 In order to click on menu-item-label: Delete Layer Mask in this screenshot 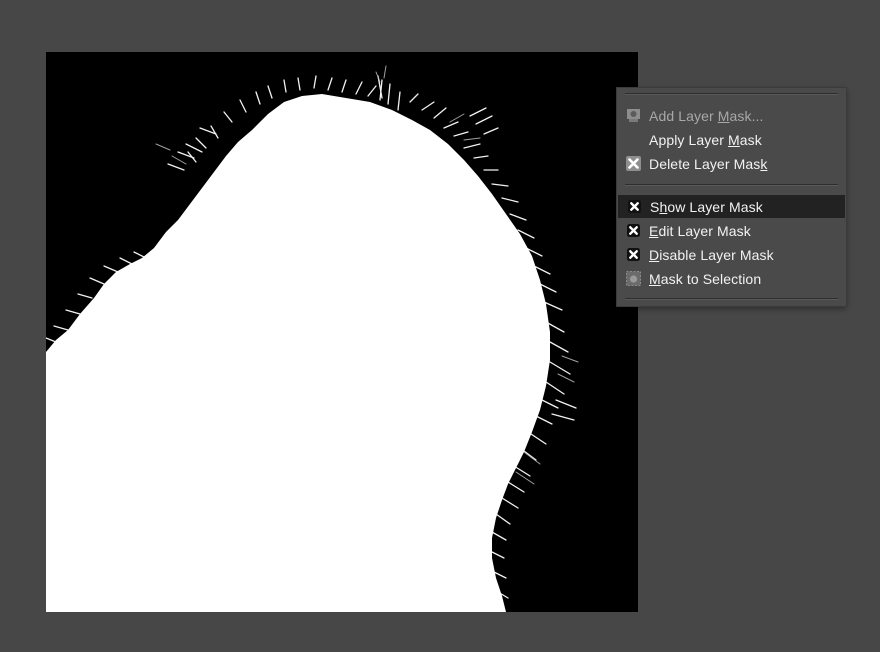, I will do `click(708, 163)`.